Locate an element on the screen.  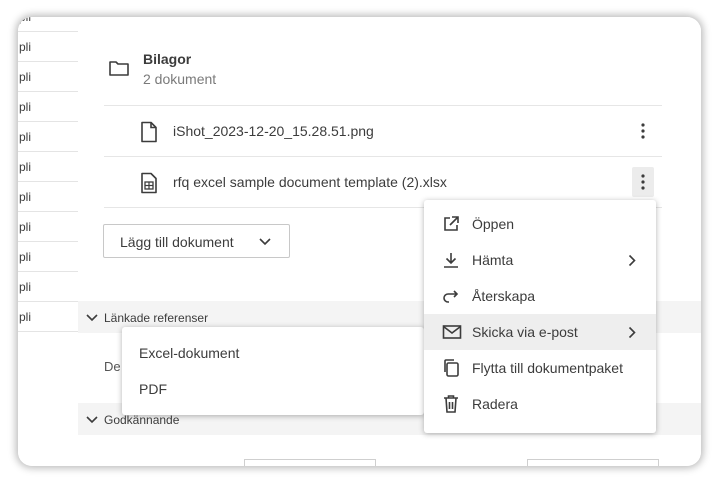
linked-references-text: De is located at coordinates (112, 366).